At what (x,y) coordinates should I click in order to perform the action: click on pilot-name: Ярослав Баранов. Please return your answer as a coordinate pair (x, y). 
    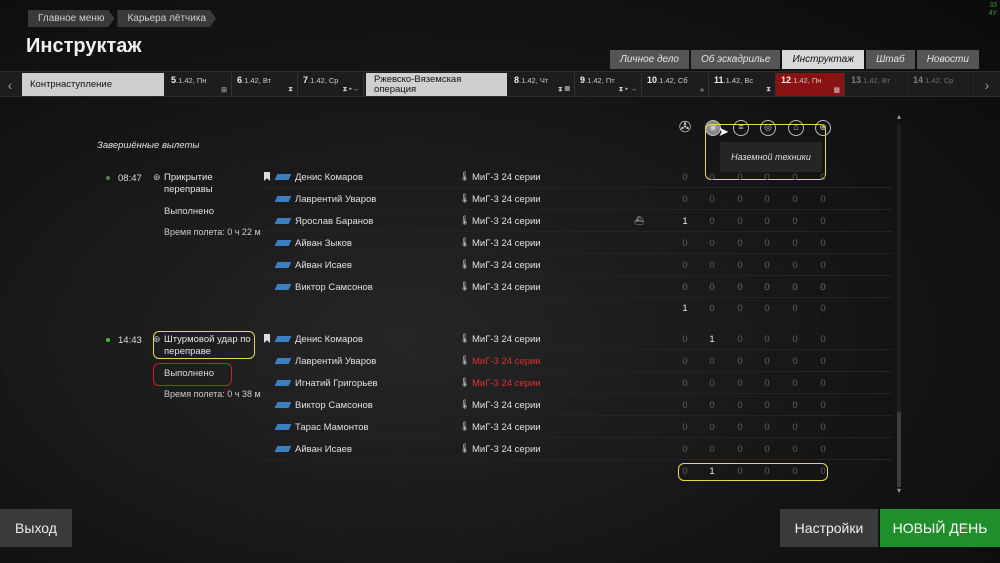
    Looking at the image, I should click on (334, 221).